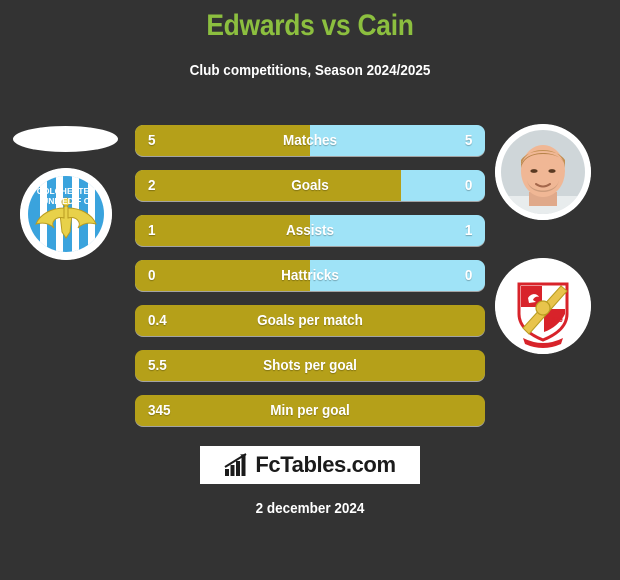  I want to click on stat-row: Goals per match 0.4, so click(310, 320).